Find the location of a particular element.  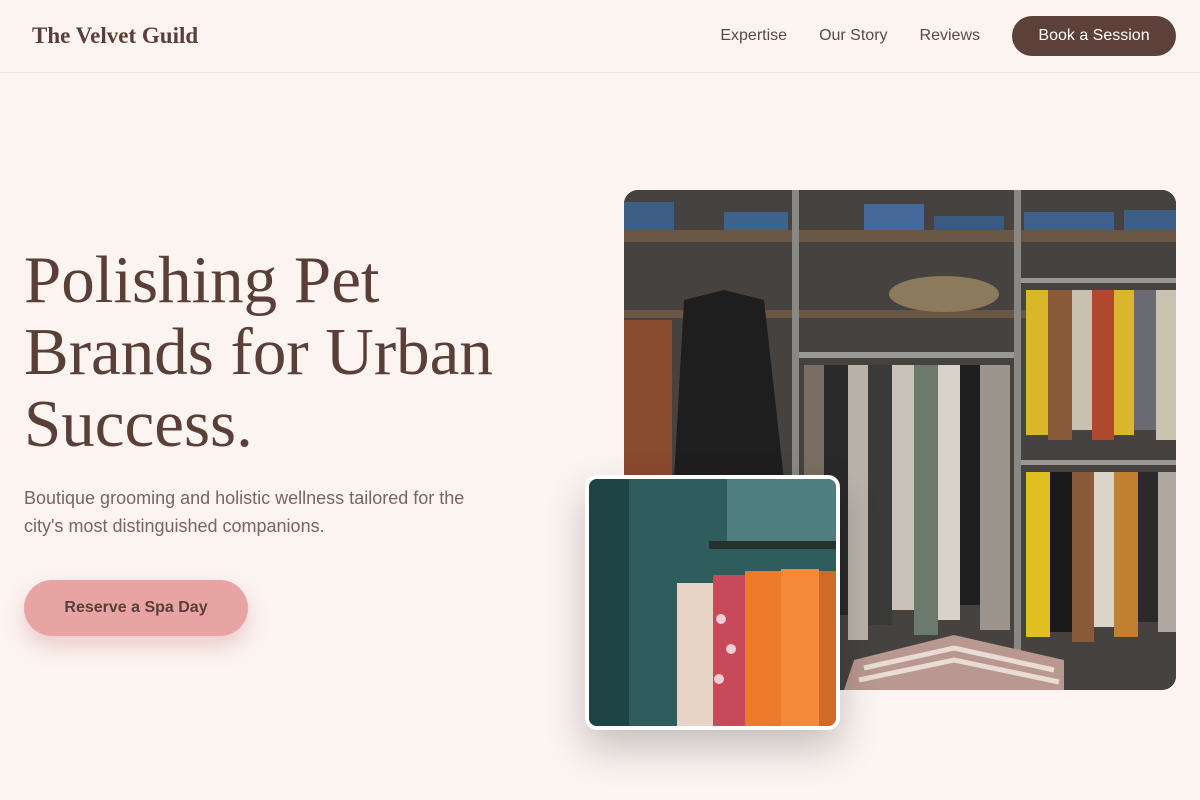

hero-secondary-image is located at coordinates (712, 602).